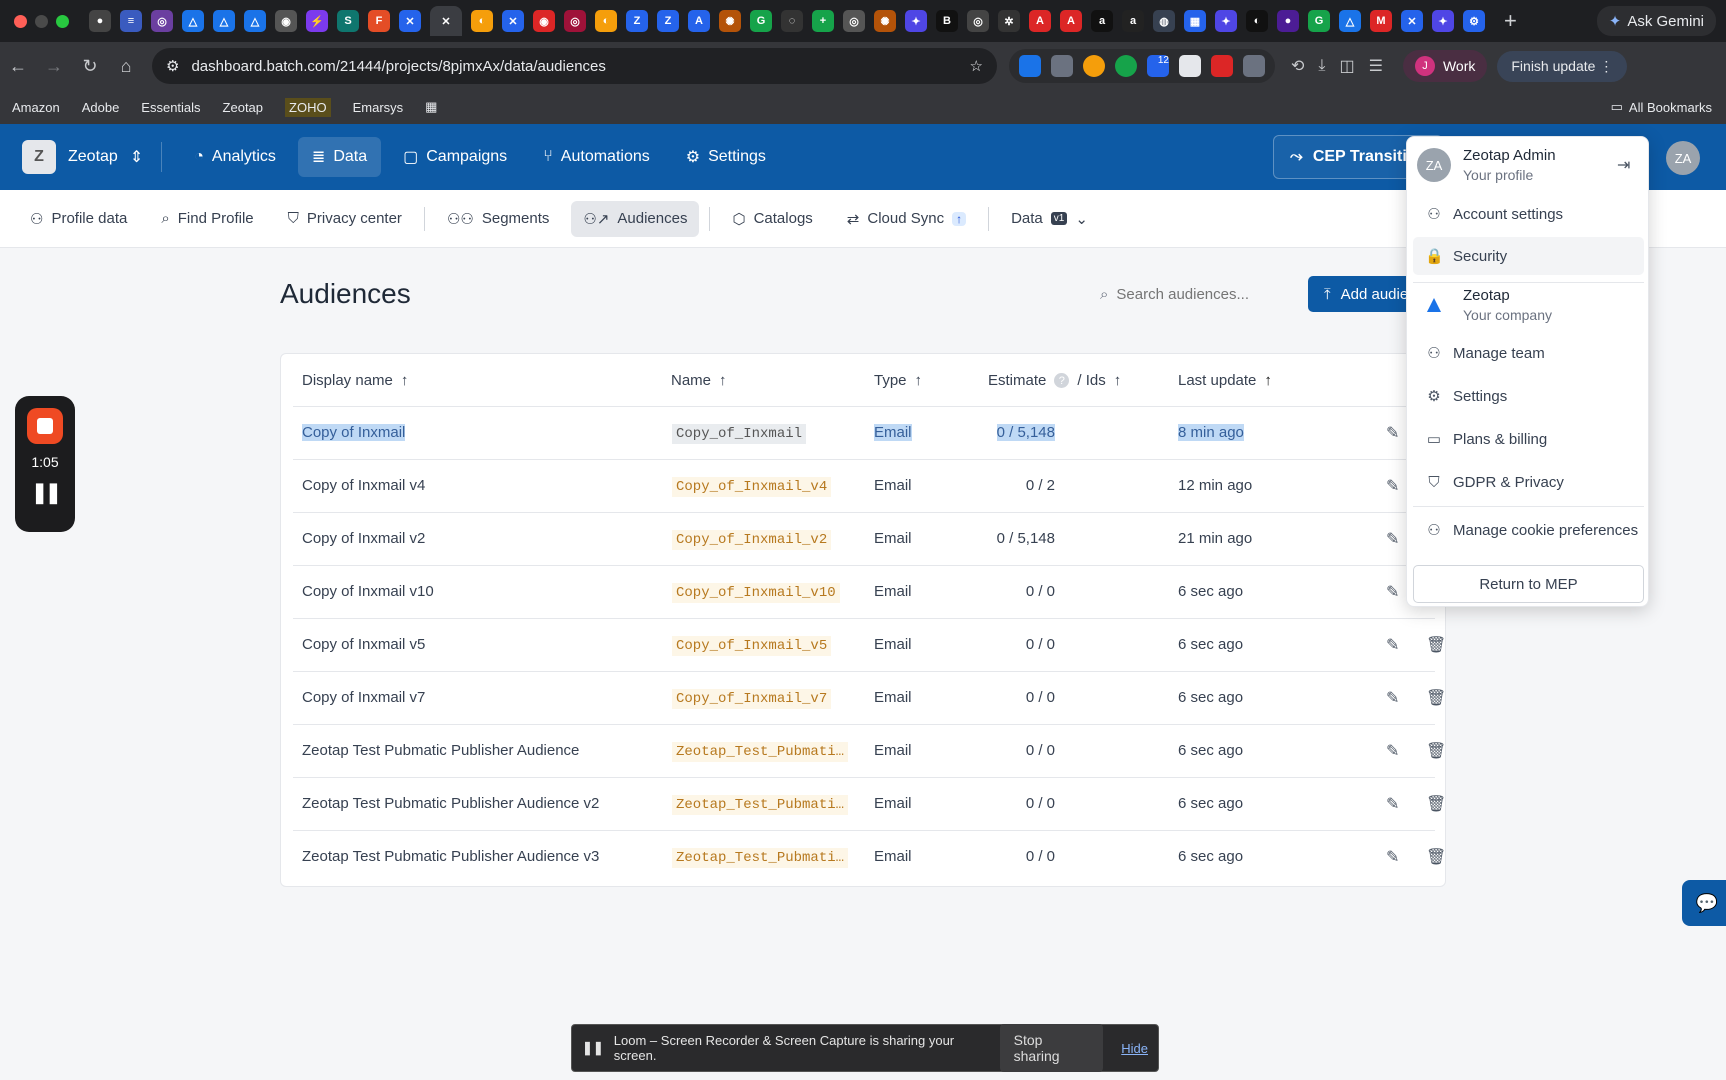 The width and height of the screenshot is (1726, 1080). Describe the element at coordinates (1381, 21) in the screenshot. I see `tab-favicon: M` at that location.